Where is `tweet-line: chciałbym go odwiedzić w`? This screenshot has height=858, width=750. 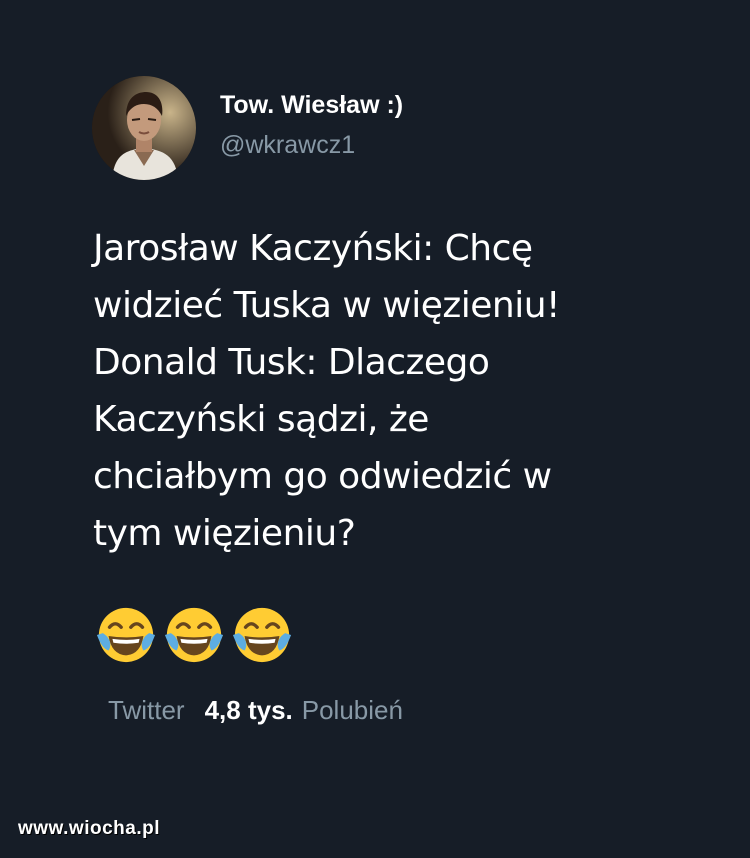
tweet-line: chciałbym go odwiedzić w is located at coordinates (322, 476).